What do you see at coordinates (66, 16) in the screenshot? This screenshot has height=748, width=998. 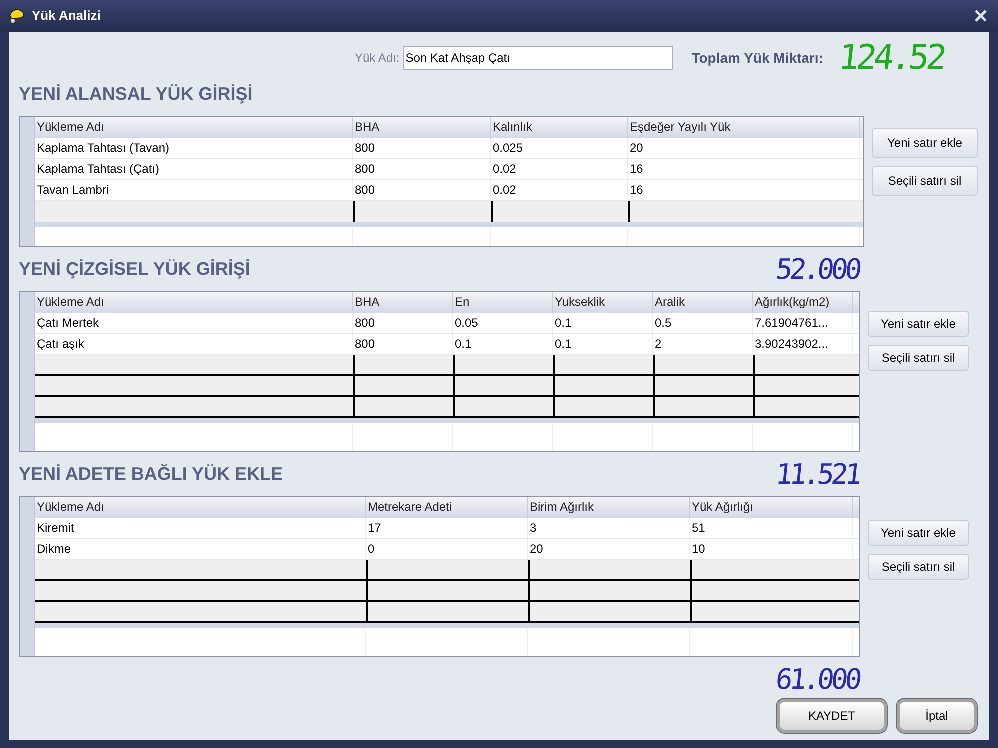 I see `window-title: Yük Analizi` at bounding box center [66, 16].